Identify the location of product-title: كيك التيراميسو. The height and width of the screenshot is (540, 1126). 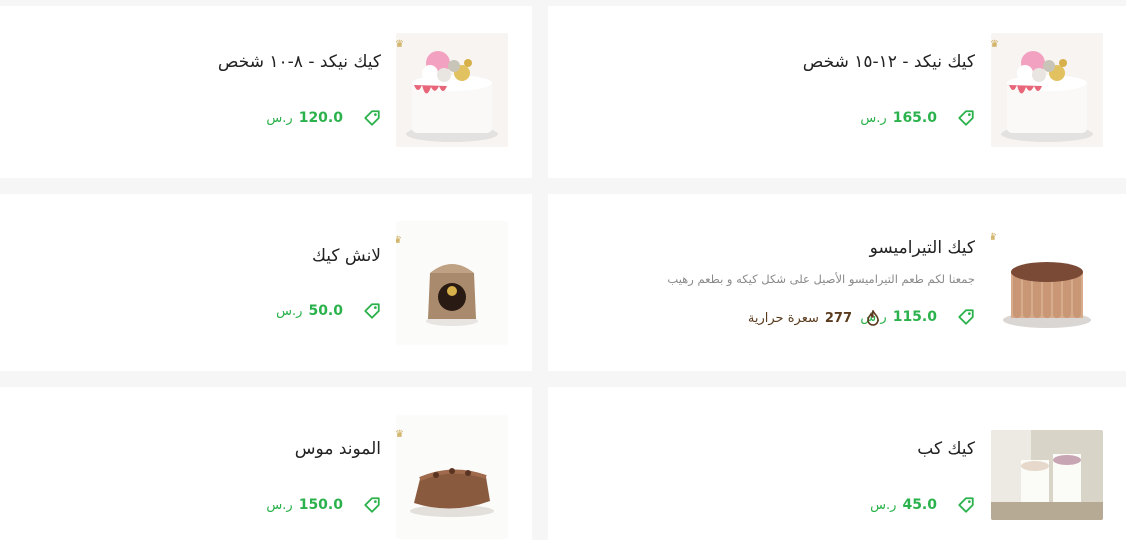
(922, 248).